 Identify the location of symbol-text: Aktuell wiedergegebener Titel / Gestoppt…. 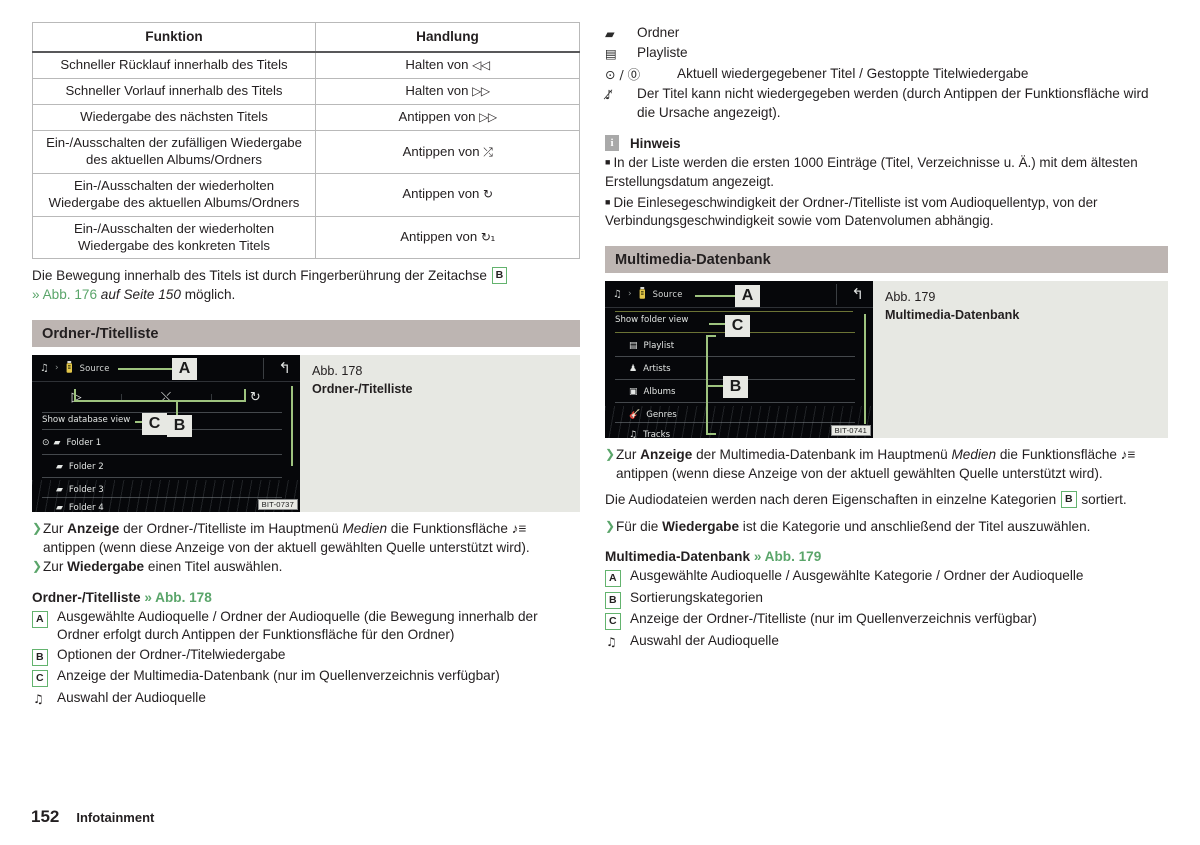
(853, 73).